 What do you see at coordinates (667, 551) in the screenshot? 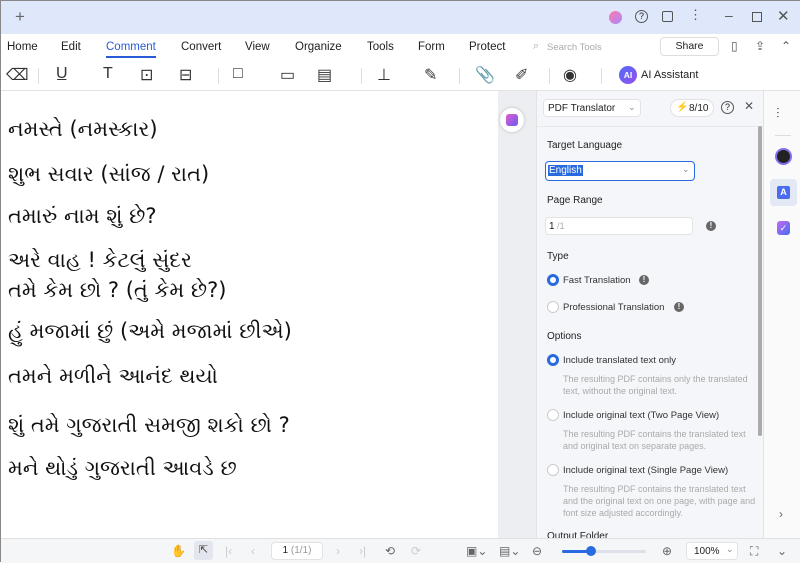
I see `zoom-in-icon: ⊕` at bounding box center [667, 551].